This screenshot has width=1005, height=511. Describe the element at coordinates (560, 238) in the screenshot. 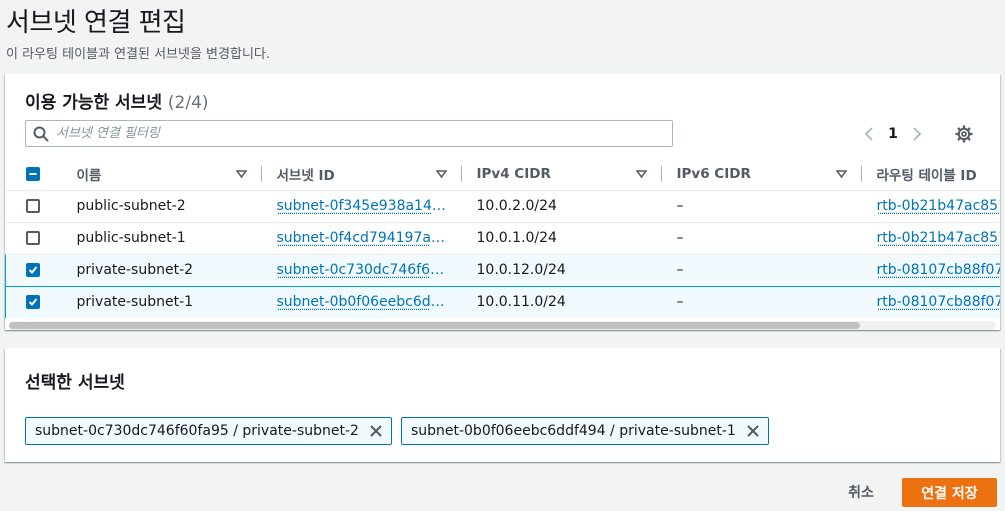

I see `ipv4-cell: 10.0.1.0/24` at that location.